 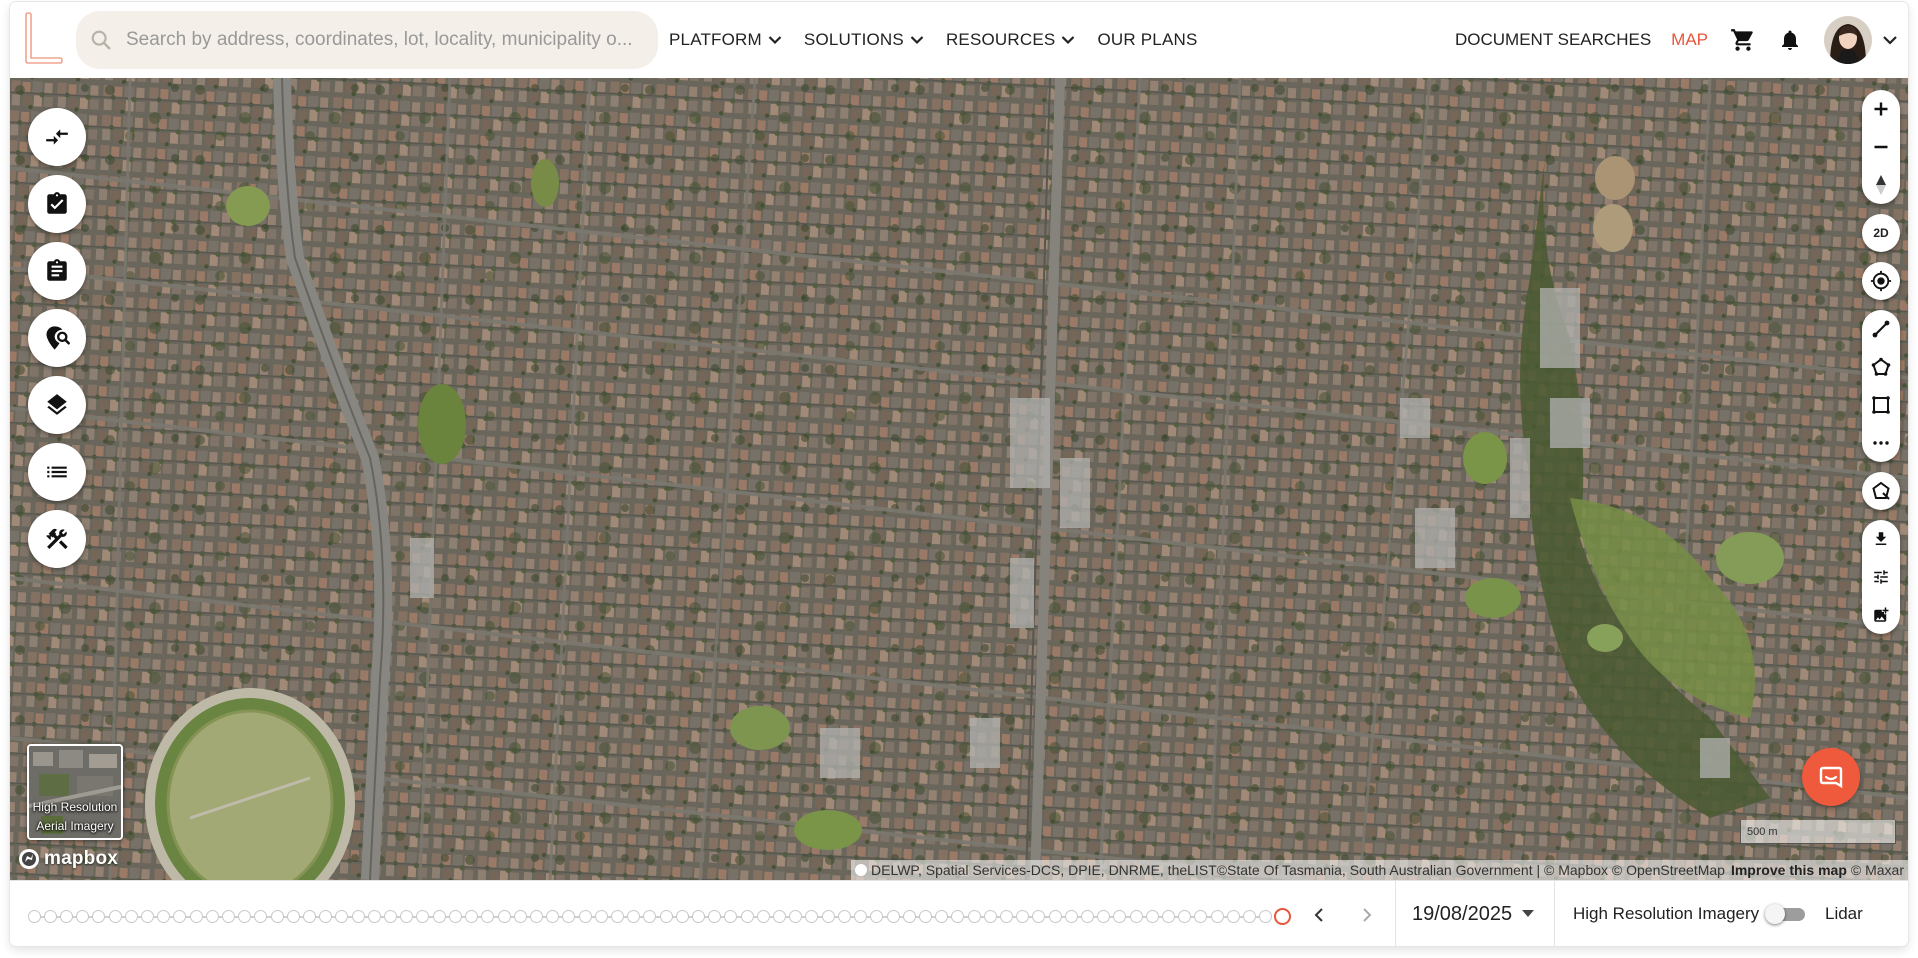 I want to click on list-button, so click(x=57, y=472).